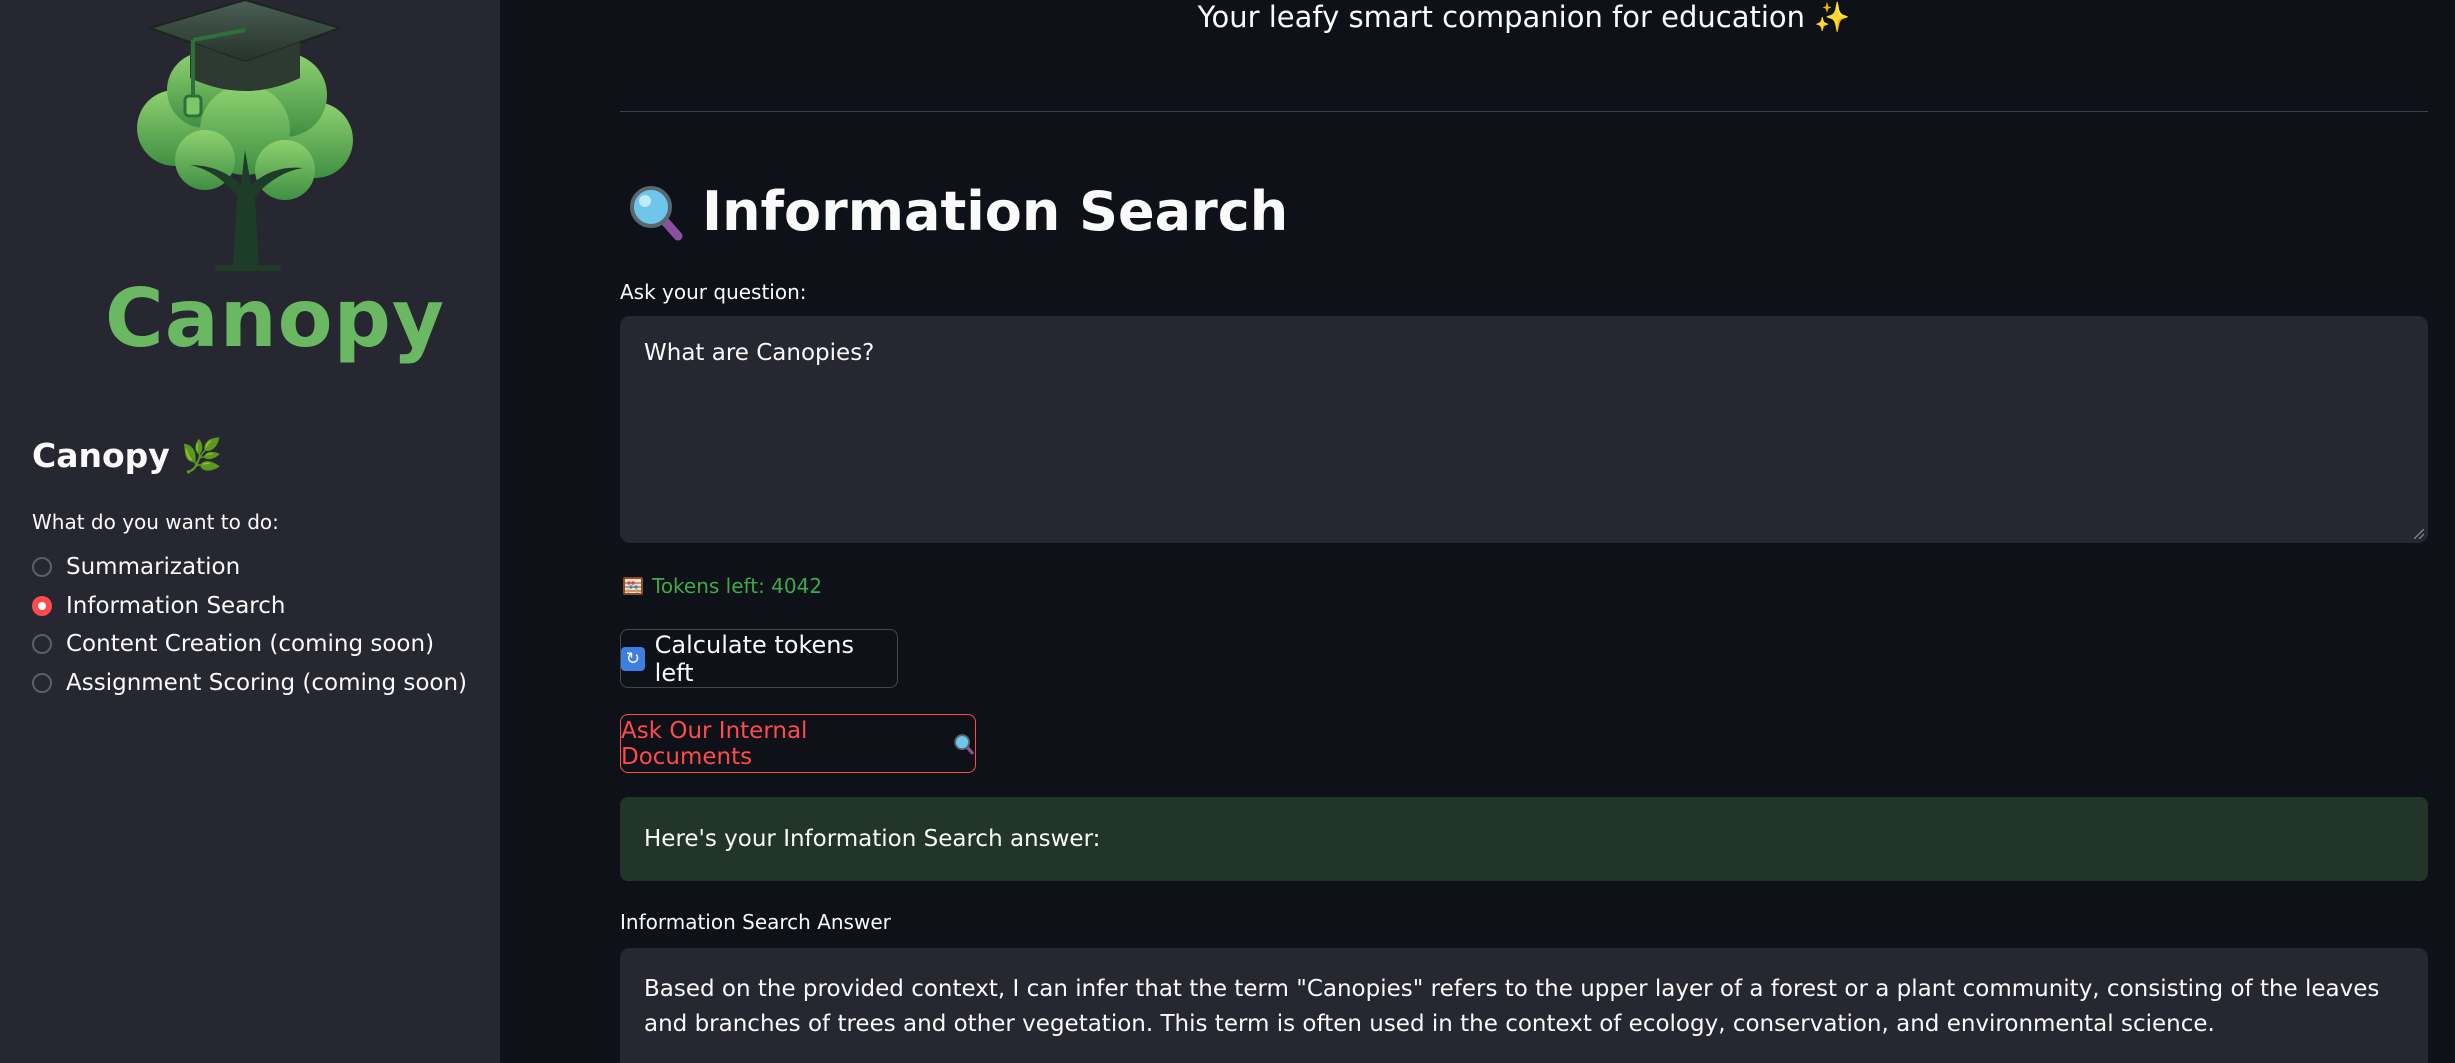 Image resolution: width=2455 pixels, height=1063 pixels. Describe the element at coordinates (995, 211) in the screenshot. I see `page-title-text: Information Search` at that location.